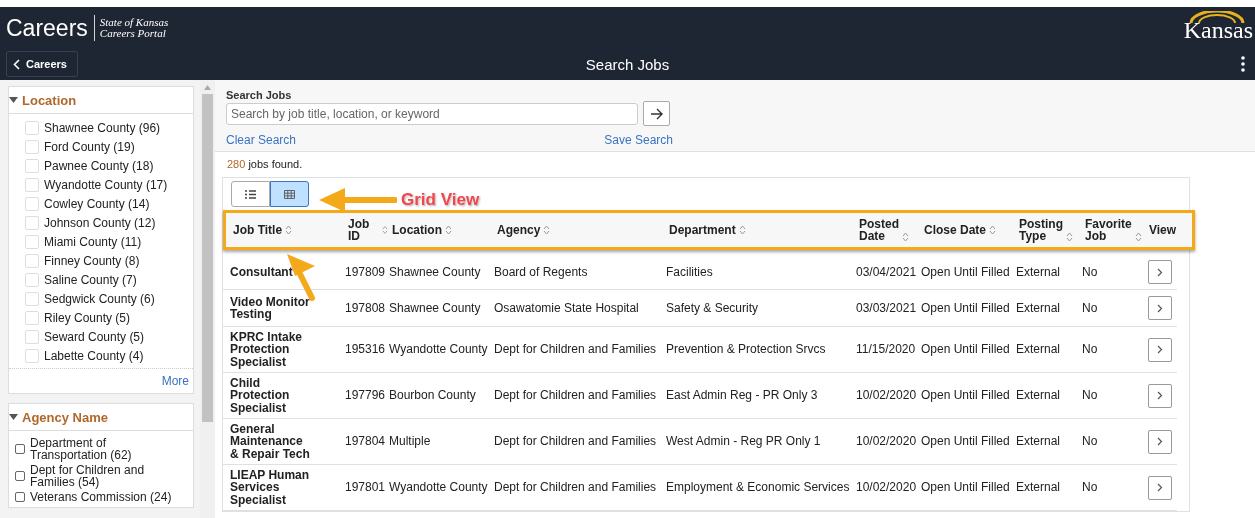 This screenshot has height=518, width=1255. I want to click on filter-option-label: Veterans Commission (24), so click(105, 497).